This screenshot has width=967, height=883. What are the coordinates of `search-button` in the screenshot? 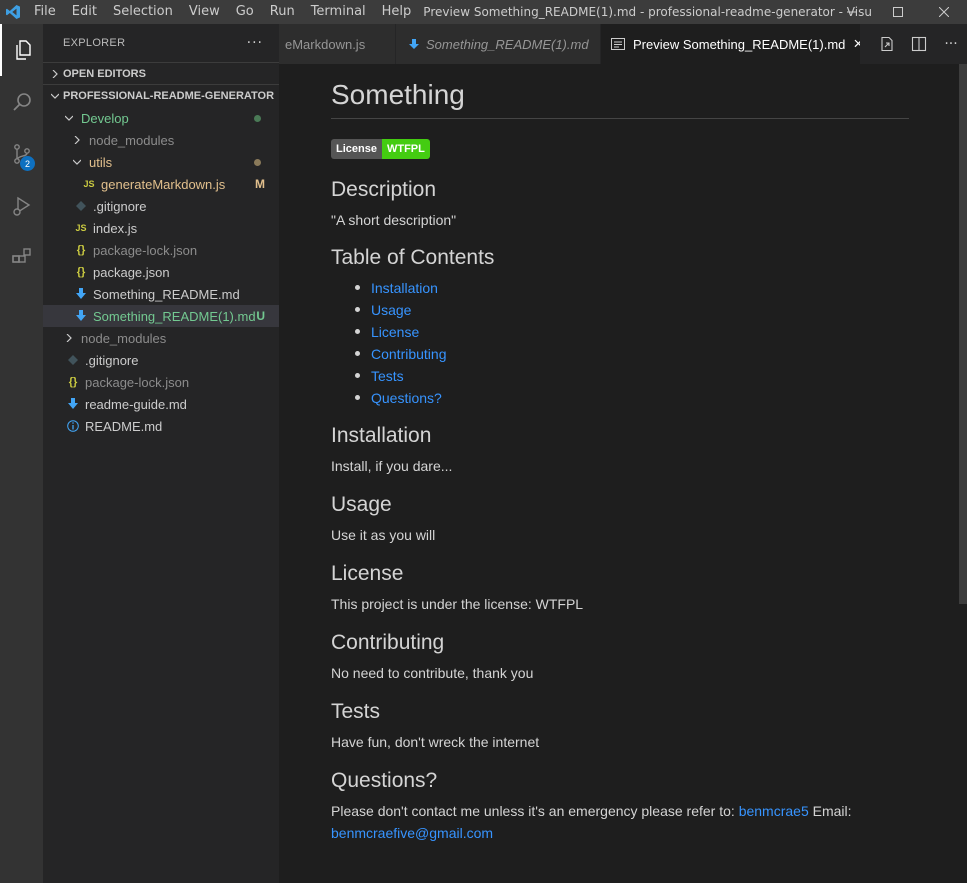 It's located at (21, 102).